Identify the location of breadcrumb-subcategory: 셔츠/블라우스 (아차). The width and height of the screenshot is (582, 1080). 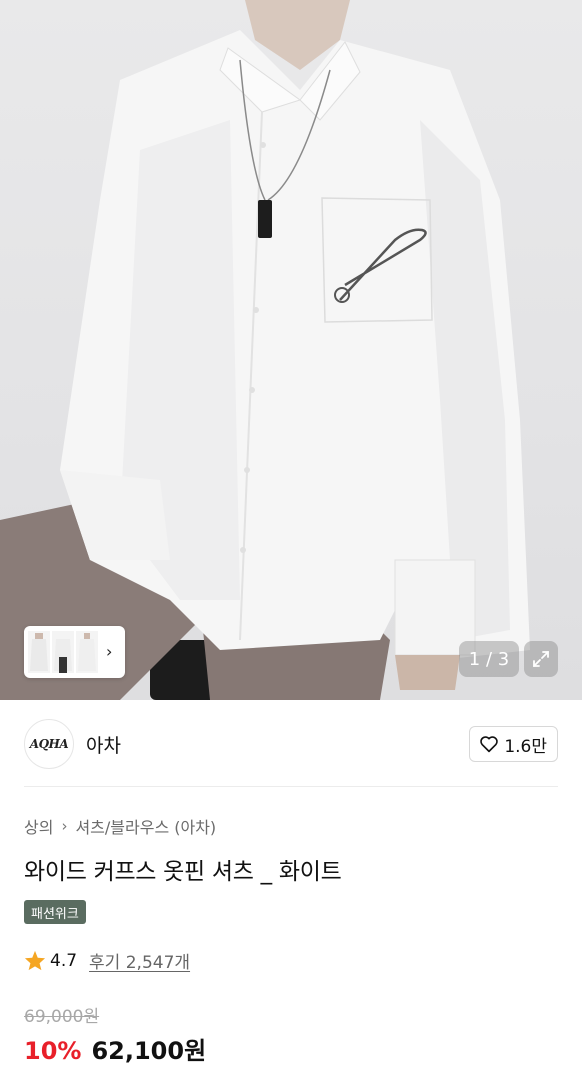
(145, 826).